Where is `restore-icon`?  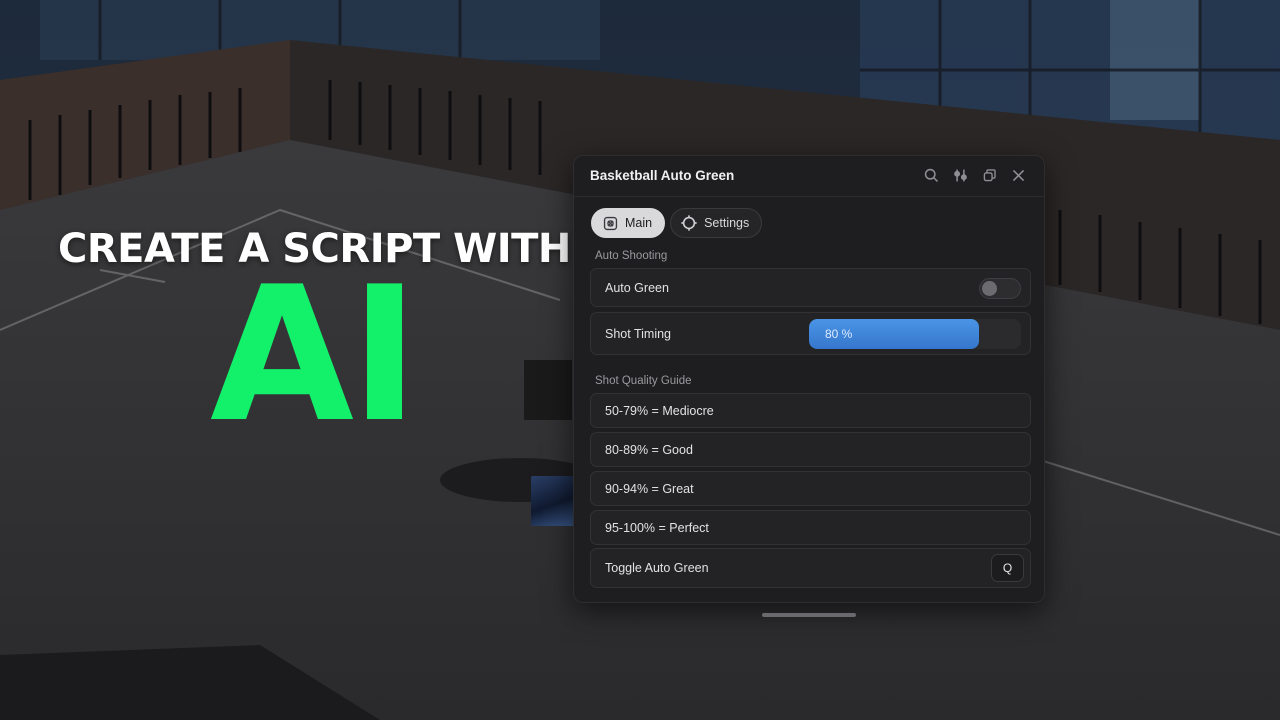 restore-icon is located at coordinates (989, 175).